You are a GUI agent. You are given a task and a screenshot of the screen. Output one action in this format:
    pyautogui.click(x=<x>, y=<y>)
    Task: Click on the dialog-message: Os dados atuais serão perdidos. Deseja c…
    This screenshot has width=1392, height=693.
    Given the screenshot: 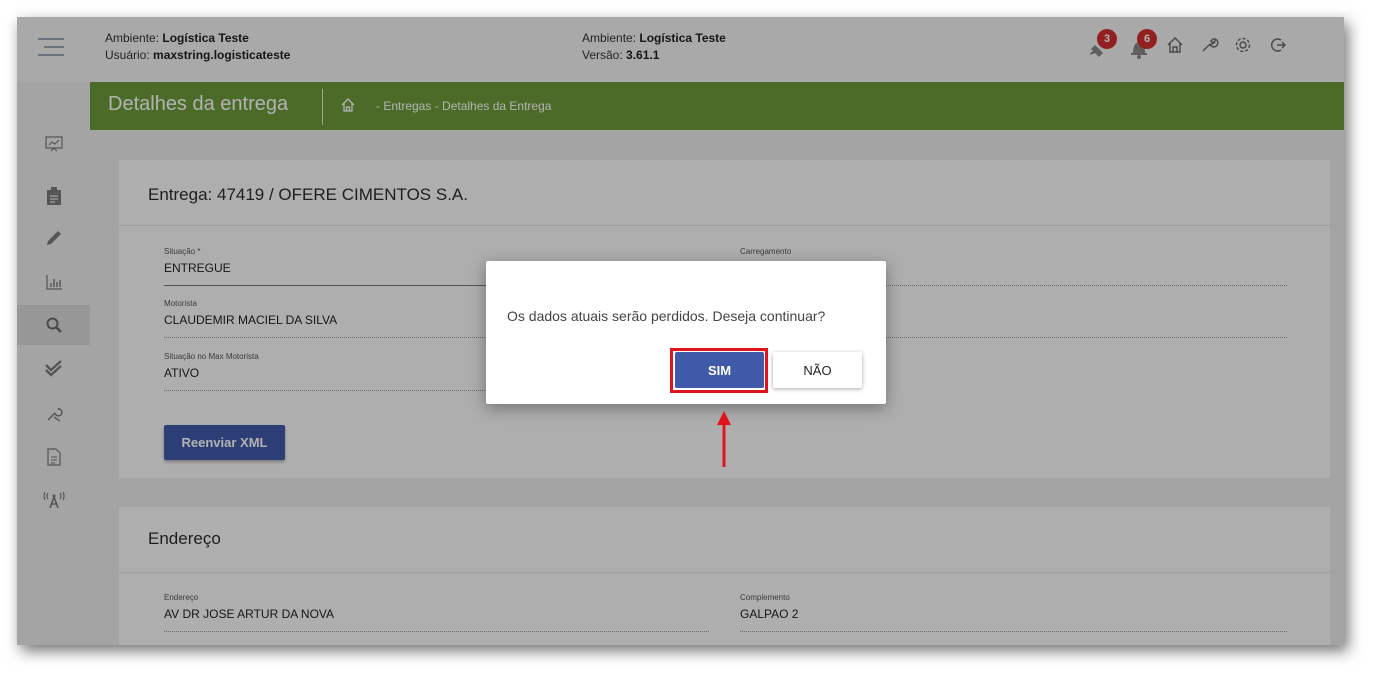 What is the action you would take?
    pyautogui.click(x=666, y=316)
    